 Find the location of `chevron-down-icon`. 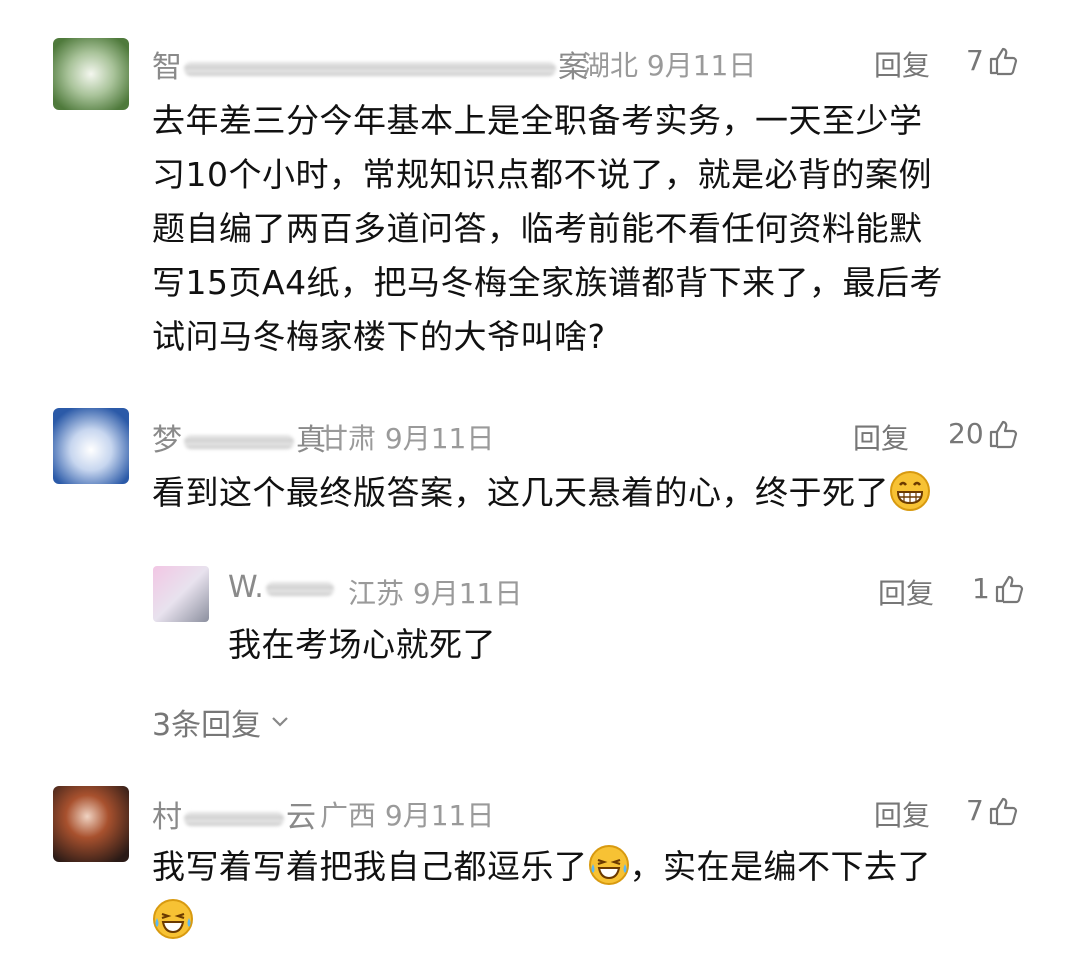

chevron-down-icon is located at coordinates (280, 722).